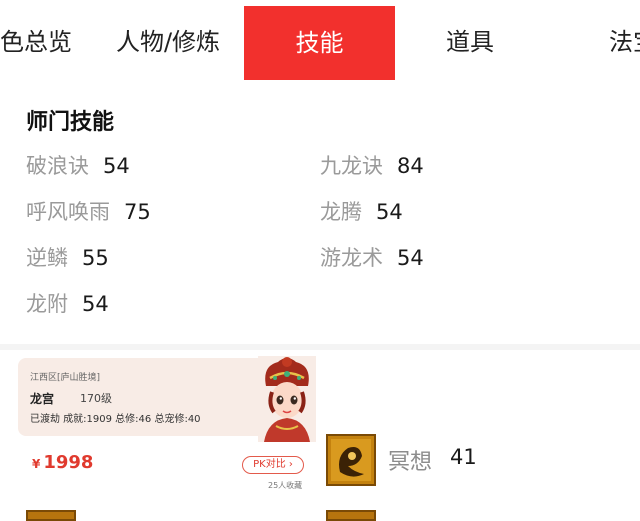  What do you see at coordinates (95, 258) in the screenshot?
I see `skill-level: 55` at bounding box center [95, 258].